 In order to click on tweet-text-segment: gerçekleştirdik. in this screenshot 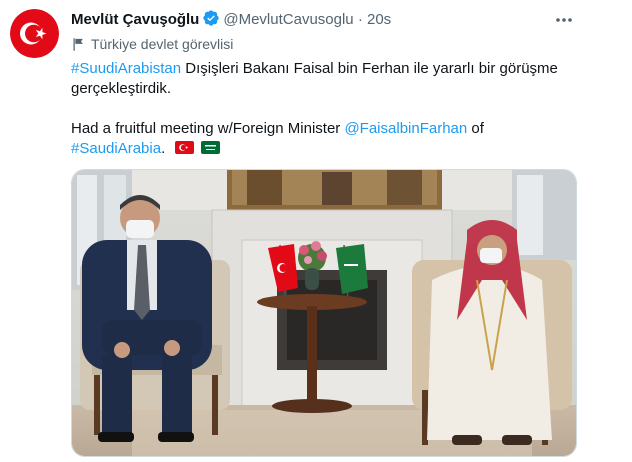, I will do `click(121, 88)`.